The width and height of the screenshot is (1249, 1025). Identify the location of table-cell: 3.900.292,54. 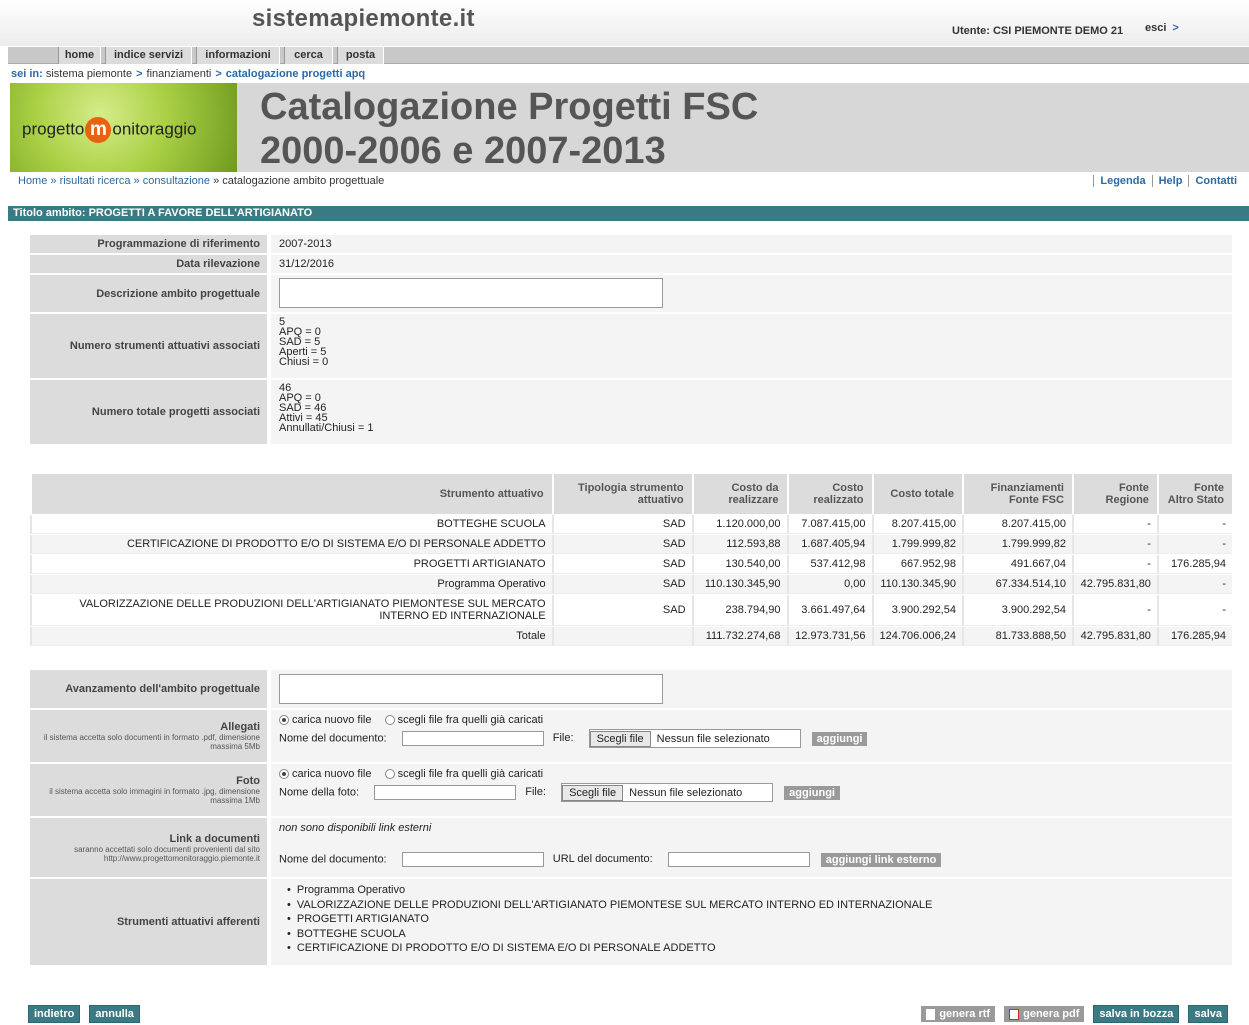
(1016, 610).